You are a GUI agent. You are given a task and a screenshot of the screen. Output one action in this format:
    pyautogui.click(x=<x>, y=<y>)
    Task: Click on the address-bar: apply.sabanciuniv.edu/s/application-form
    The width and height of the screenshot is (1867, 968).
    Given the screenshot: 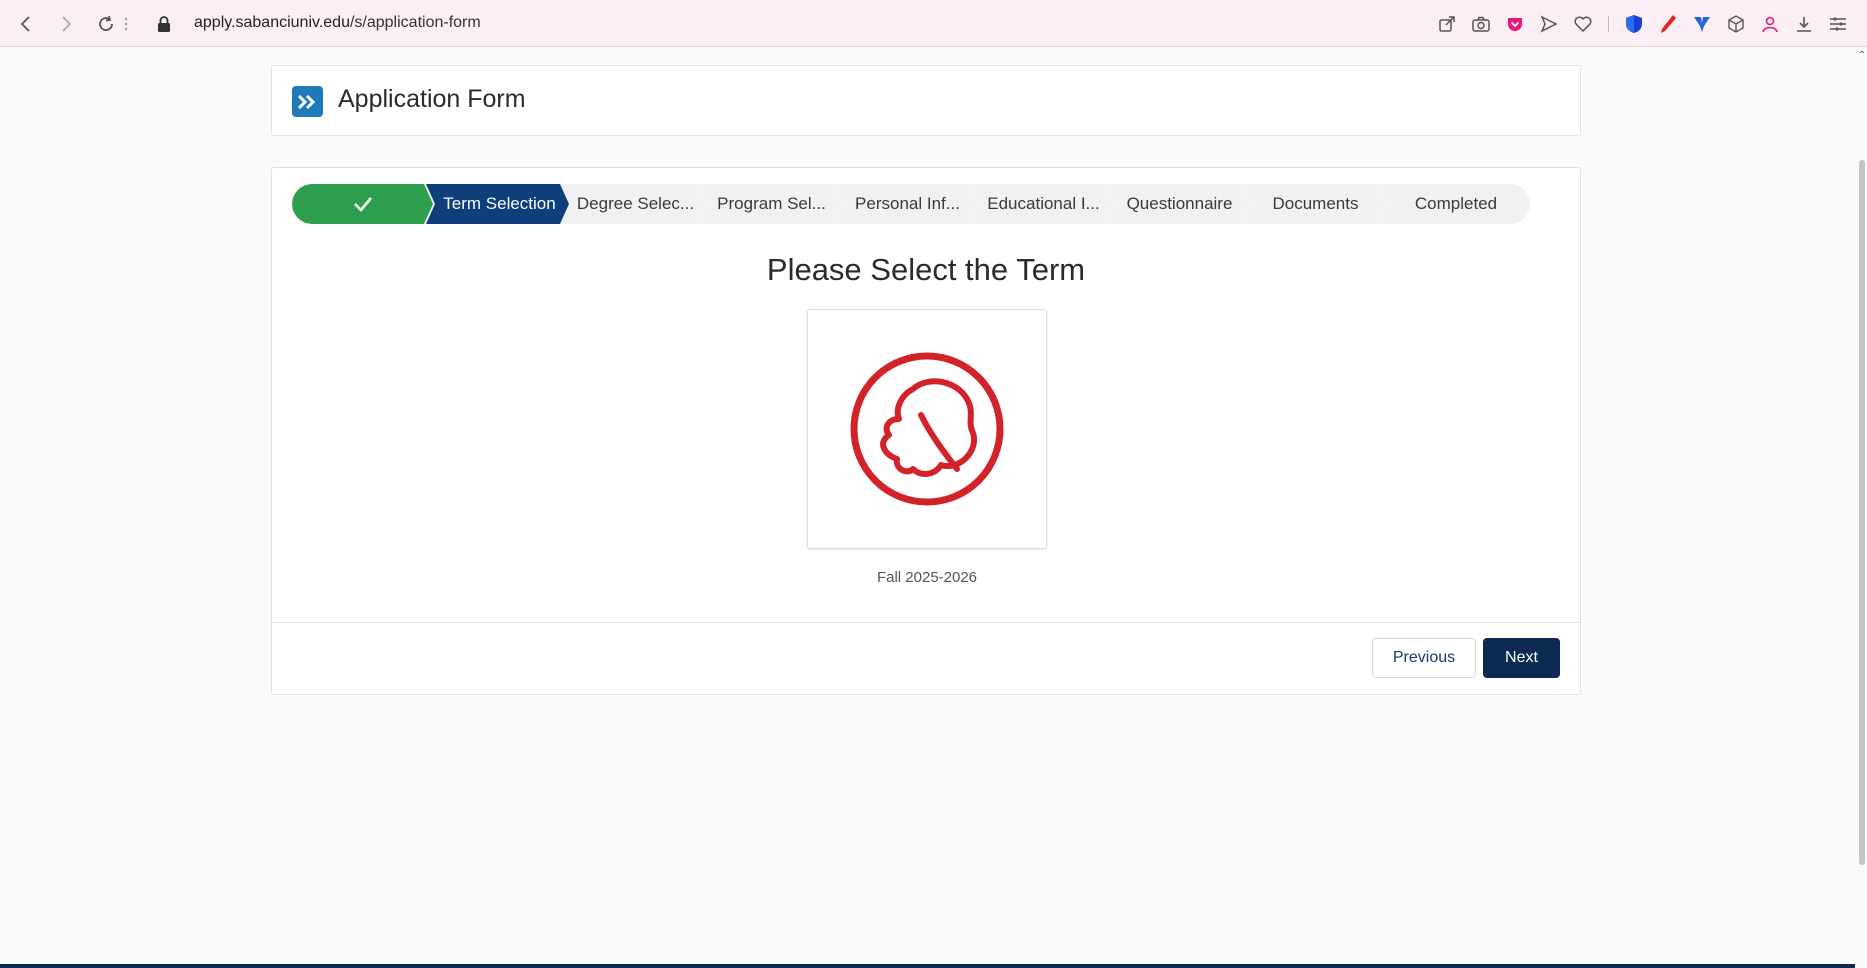 What is the action you would take?
    pyautogui.click(x=337, y=23)
    